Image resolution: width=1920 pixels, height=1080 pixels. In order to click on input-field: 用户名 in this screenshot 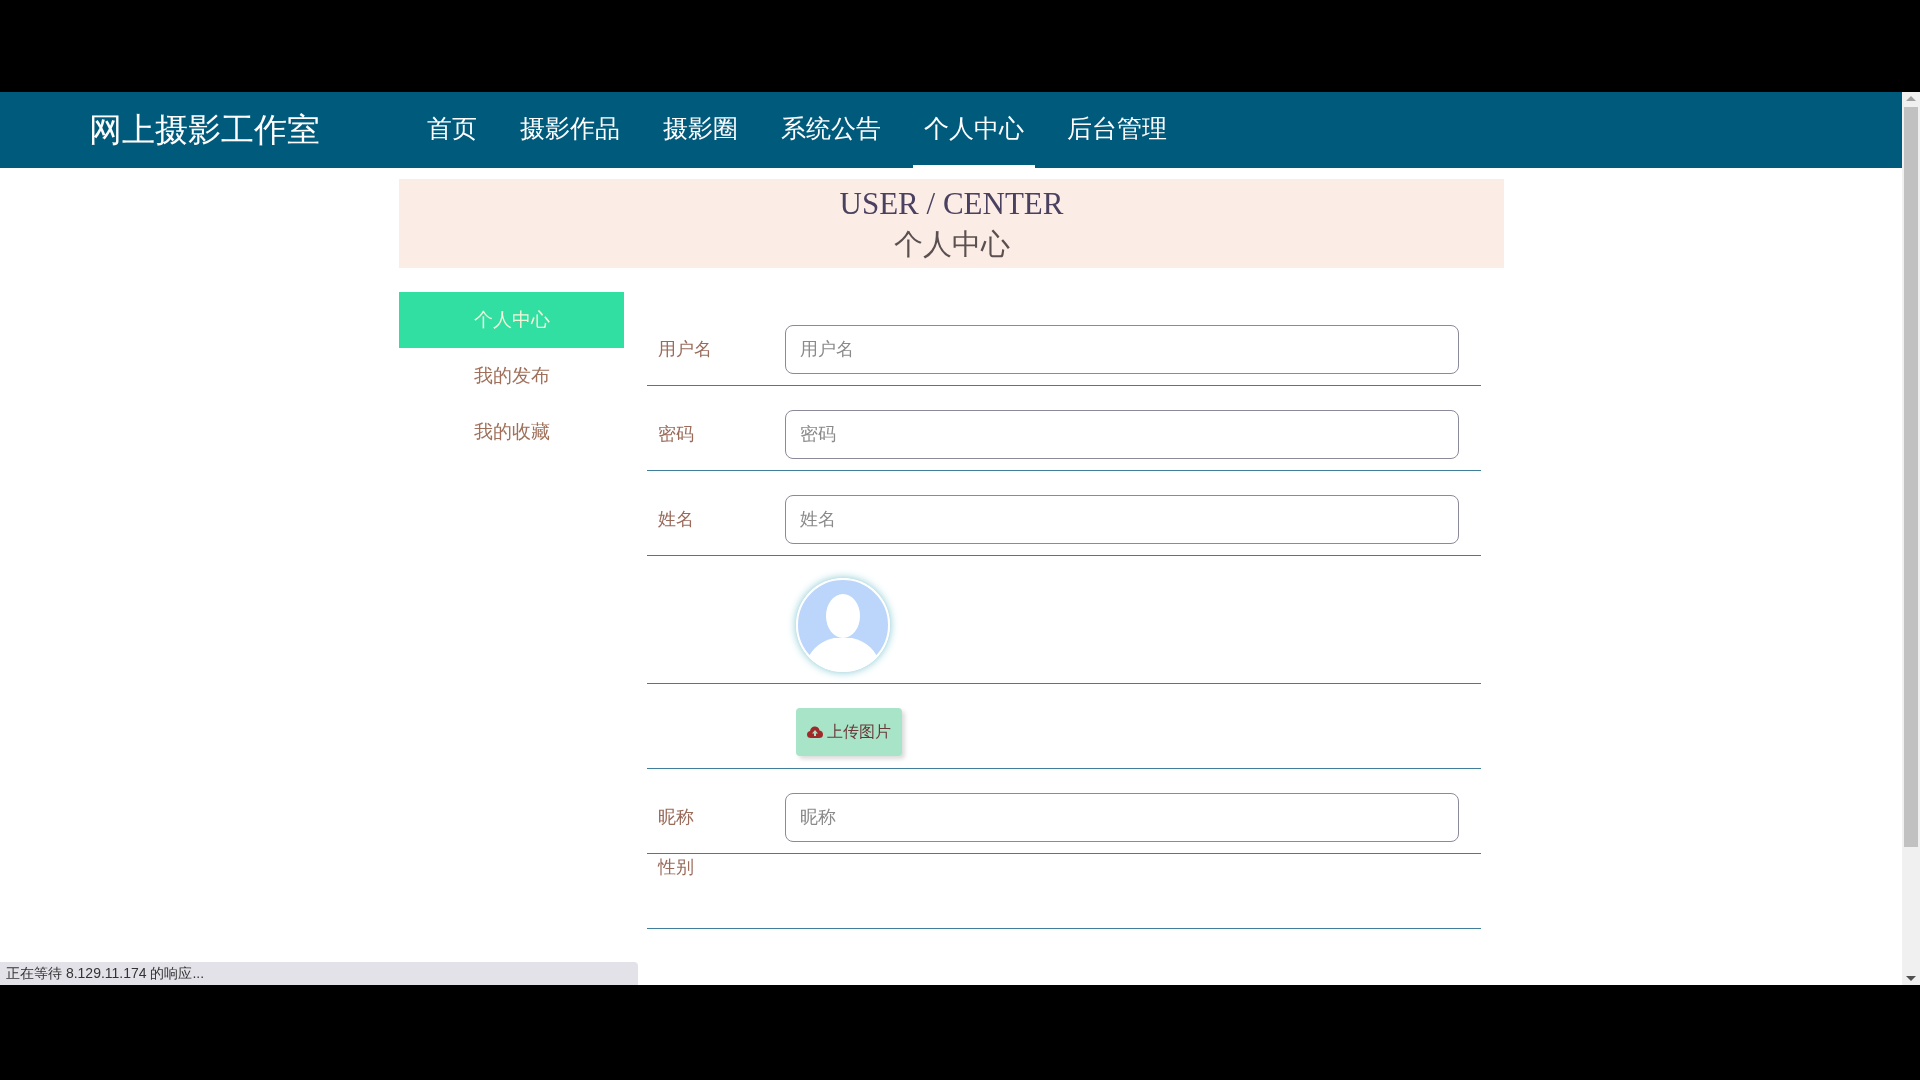, I will do `click(1122, 349)`.